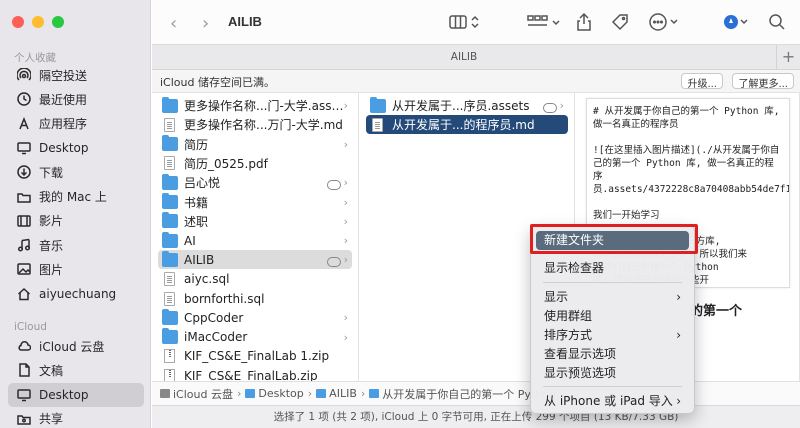 This screenshot has width=800, height=428. I want to click on file-row: KIF_CS&E_FinalLab.zip, so click(255, 373).